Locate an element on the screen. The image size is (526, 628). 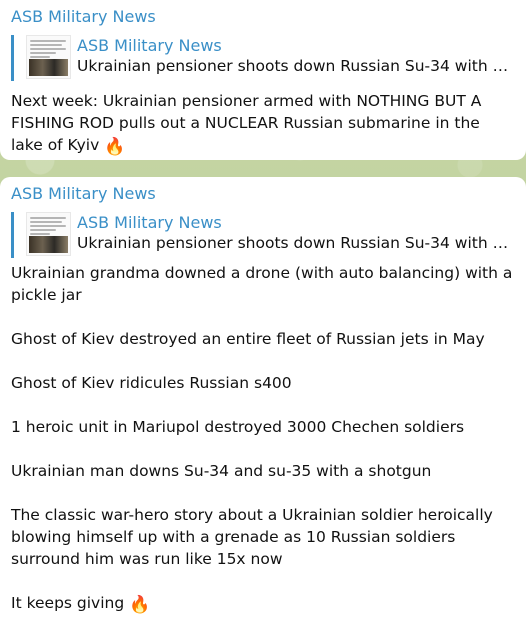
message-paragraph-last: It keeps giving 🔥 is located at coordinates (263, 603).